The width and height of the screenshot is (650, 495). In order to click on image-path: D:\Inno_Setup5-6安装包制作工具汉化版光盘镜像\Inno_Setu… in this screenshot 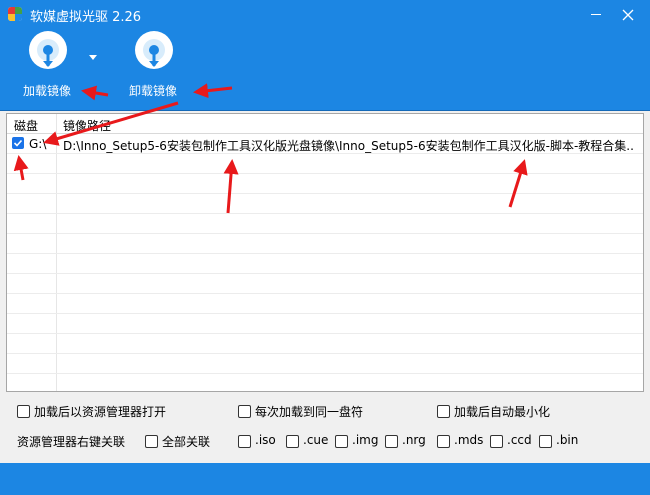, I will do `click(349, 146)`.